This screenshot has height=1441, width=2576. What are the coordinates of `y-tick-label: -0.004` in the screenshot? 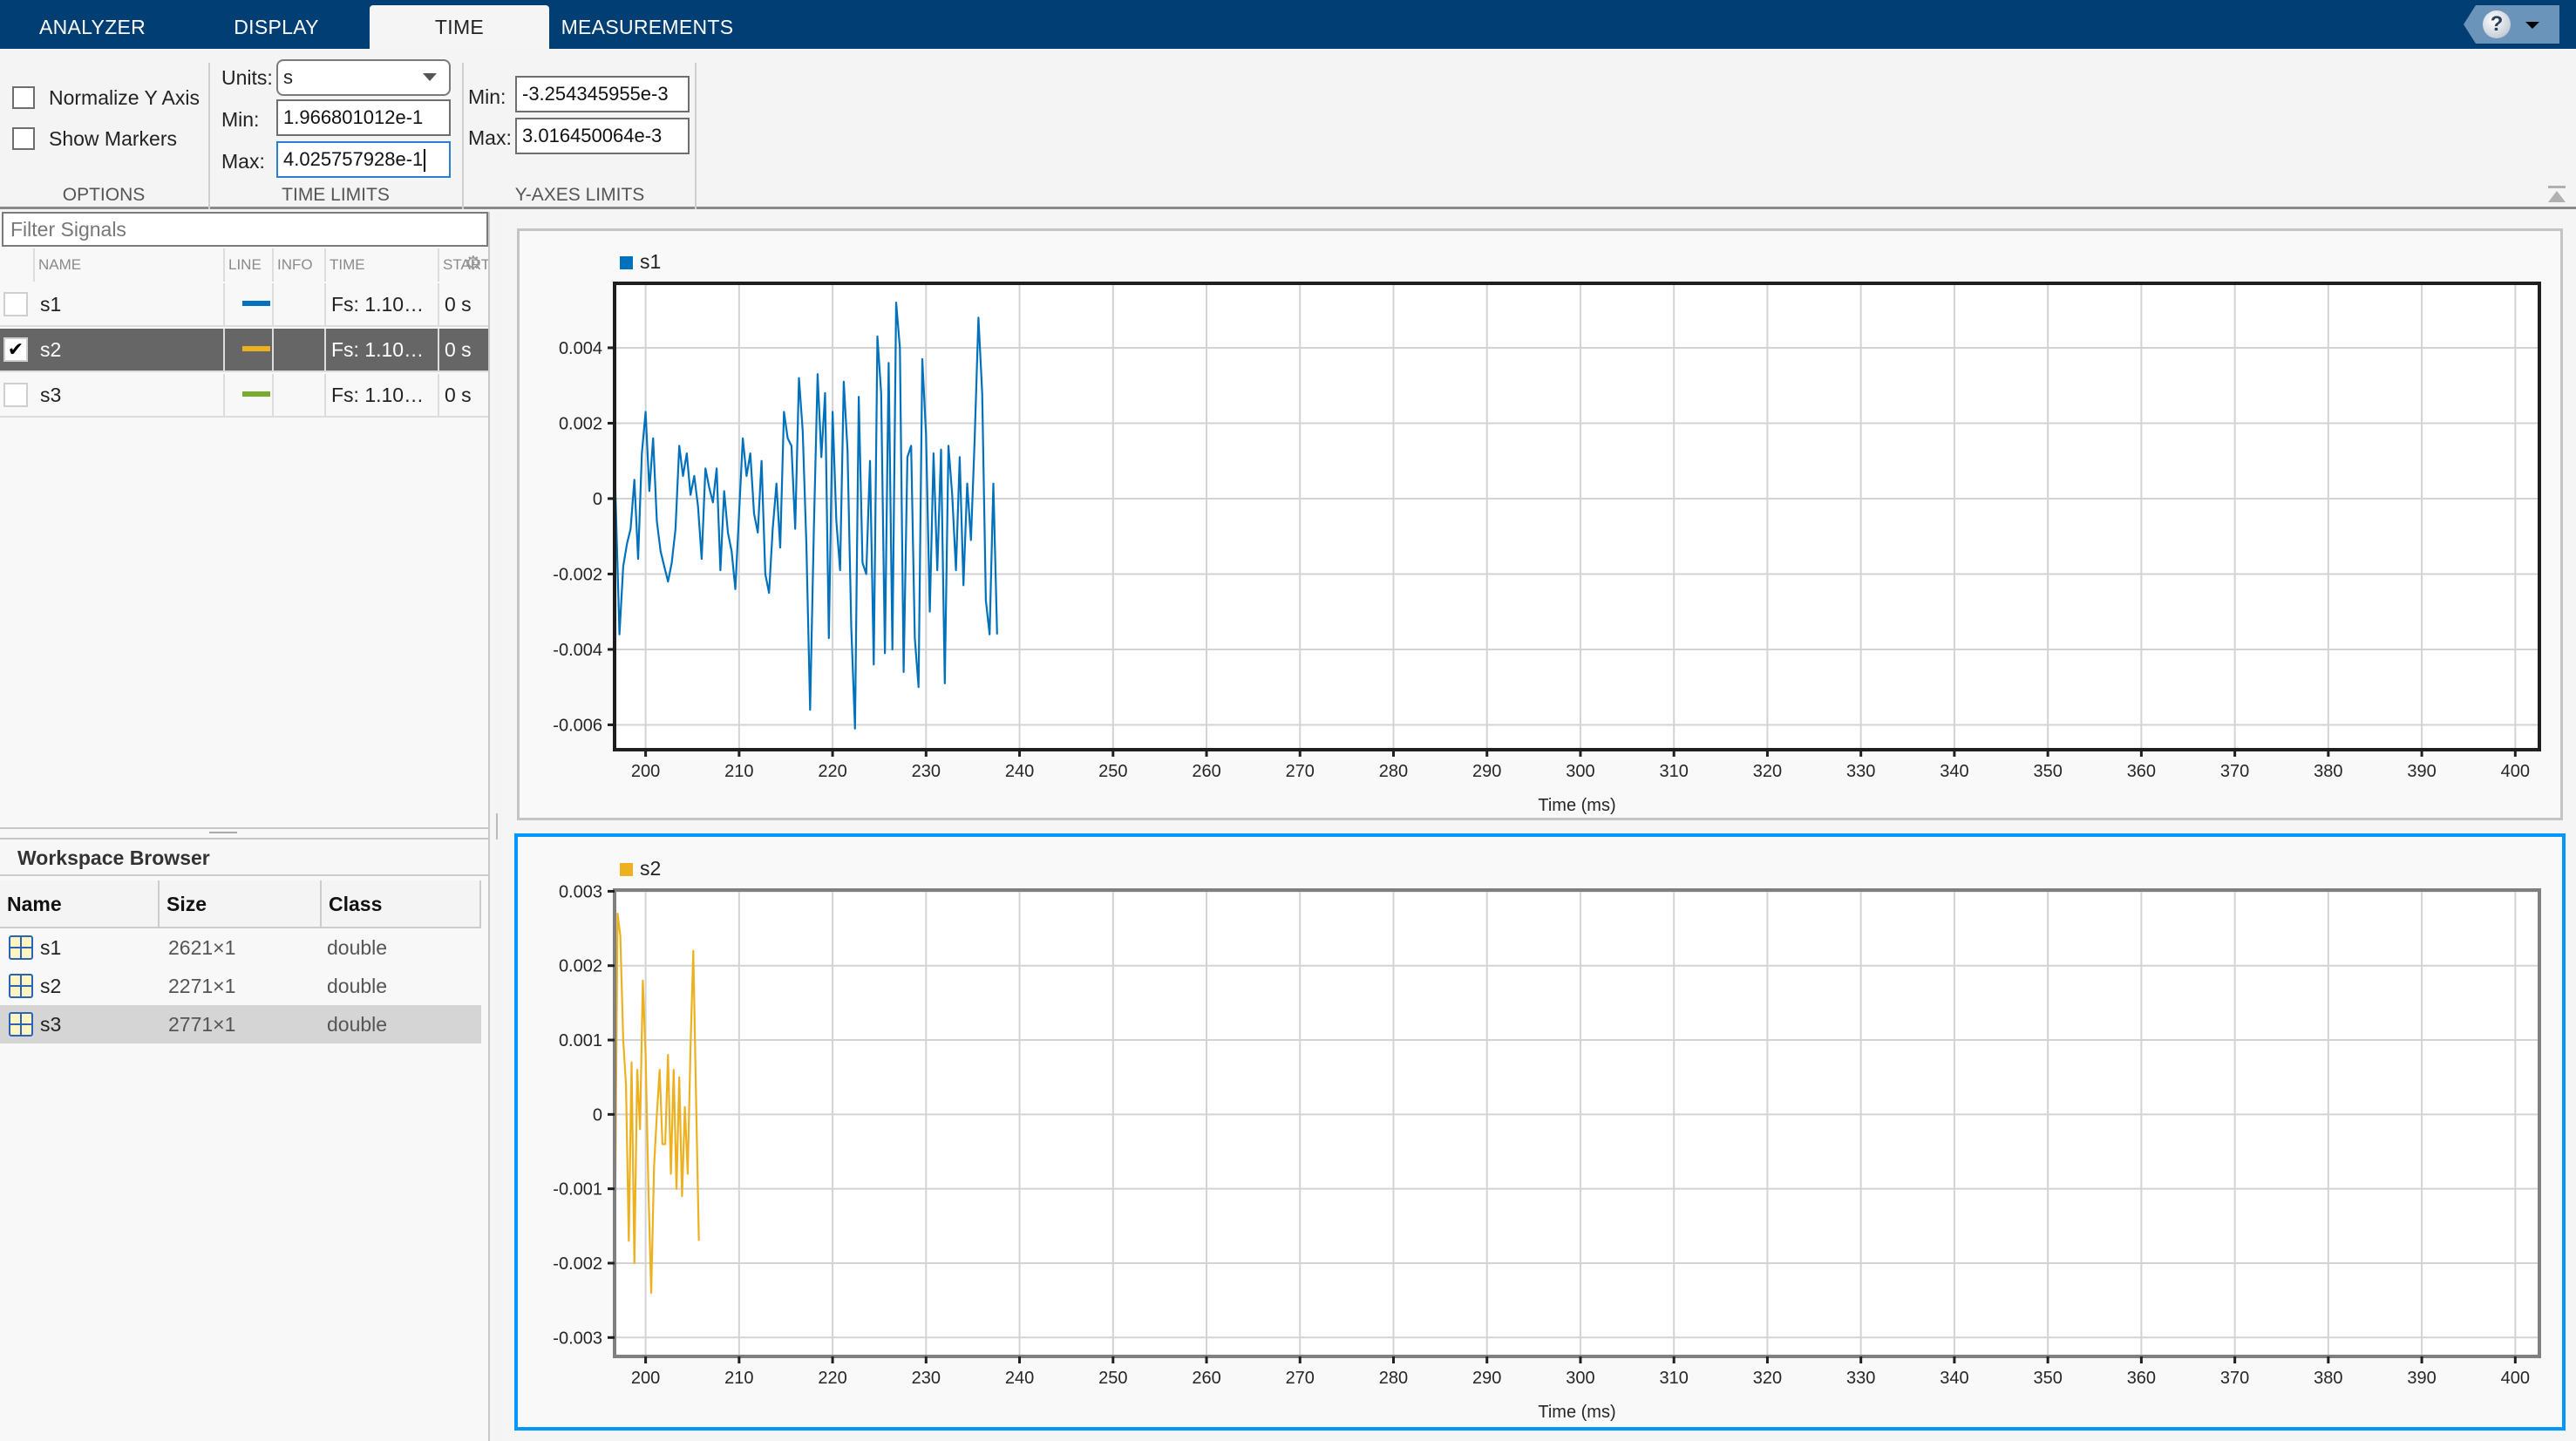 It's located at (577, 650).